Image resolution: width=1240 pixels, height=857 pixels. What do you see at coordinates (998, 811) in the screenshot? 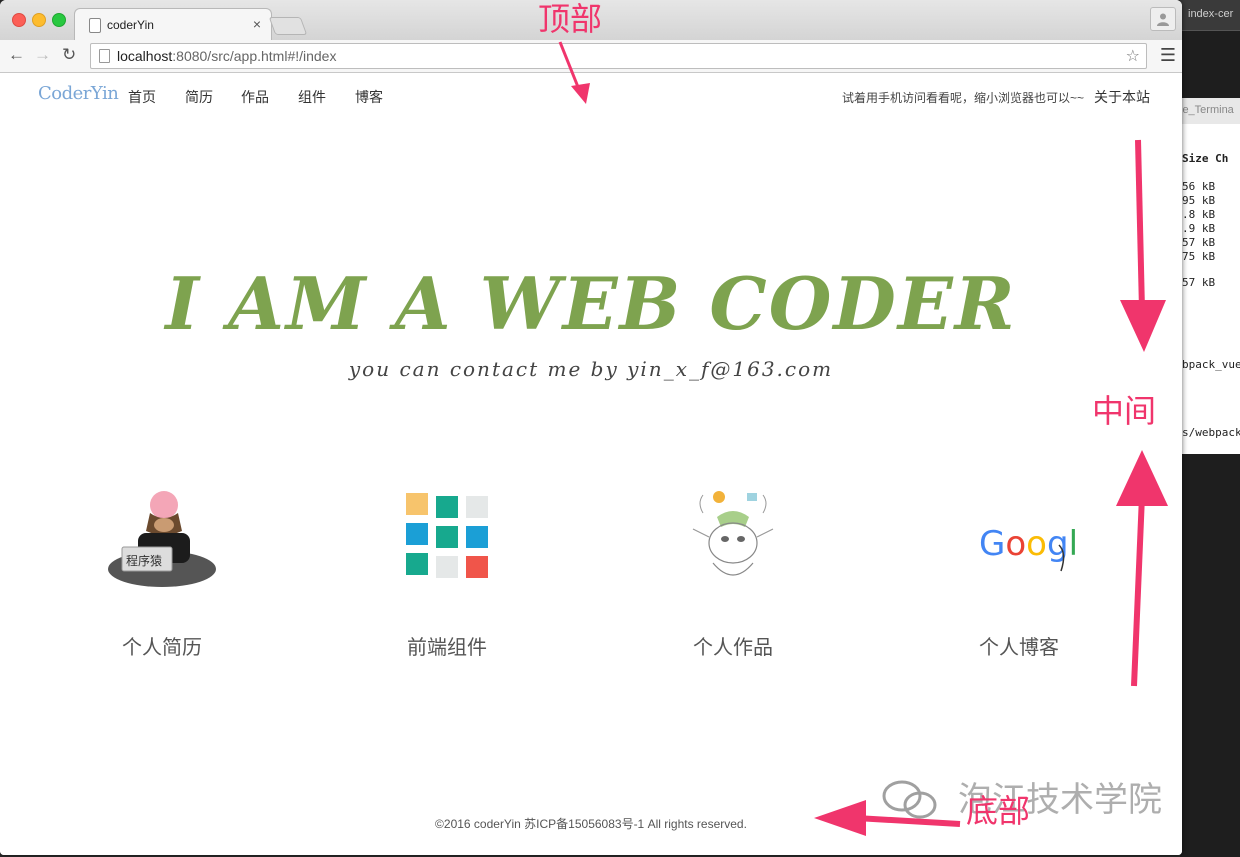
I see `annotation-bottom-label: 底部` at bounding box center [998, 811].